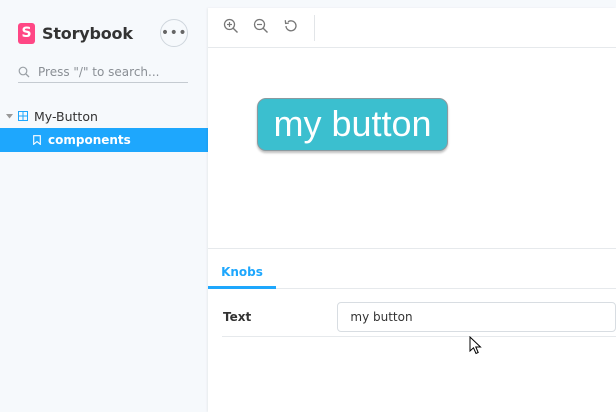 The height and width of the screenshot is (412, 616). Describe the element at coordinates (476, 316) in the screenshot. I see `knob-text-input` at that location.